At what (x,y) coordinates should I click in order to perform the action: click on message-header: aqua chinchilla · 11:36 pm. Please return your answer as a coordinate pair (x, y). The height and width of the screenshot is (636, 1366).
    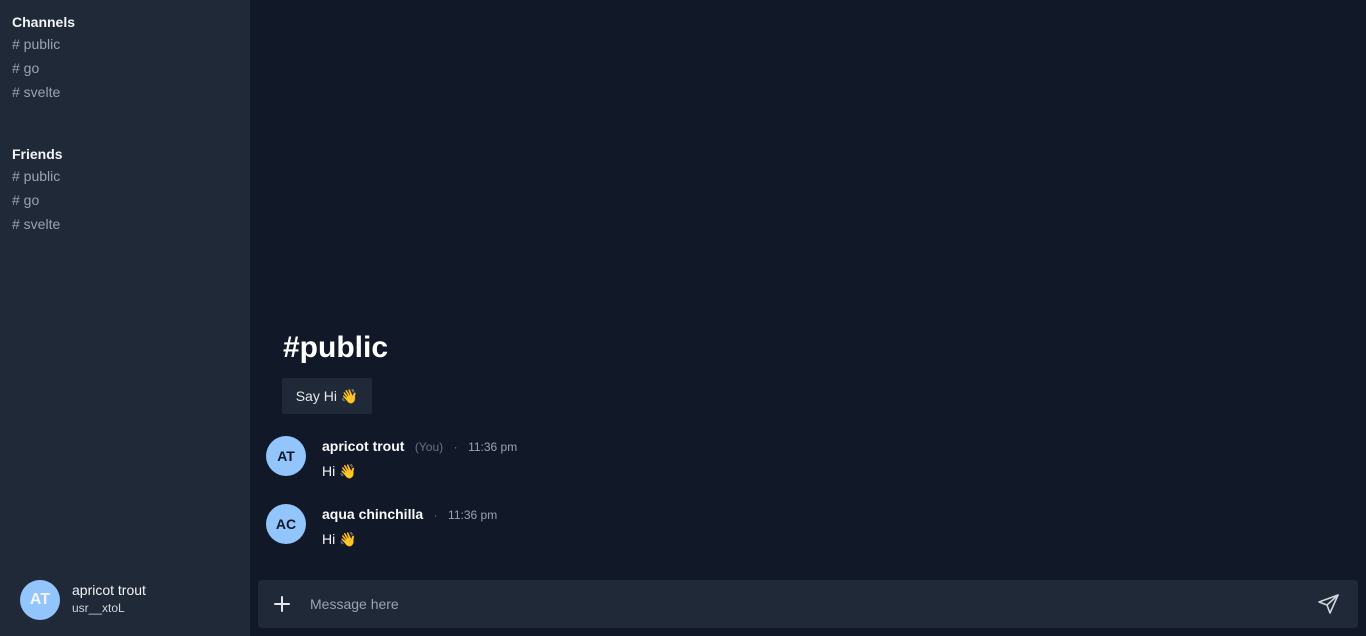
    Looking at the image, I should click on (409, 514).